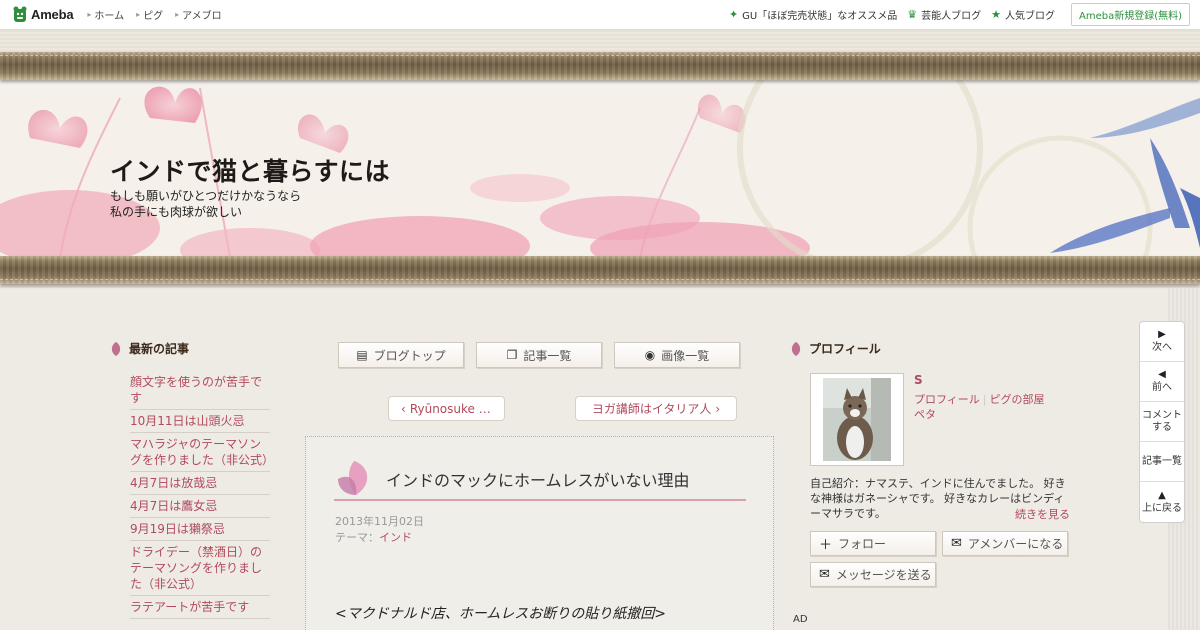  Describe the element at coordinates (947, 399) in the screenshot. I see `profile-link: プロフィール` at that location.